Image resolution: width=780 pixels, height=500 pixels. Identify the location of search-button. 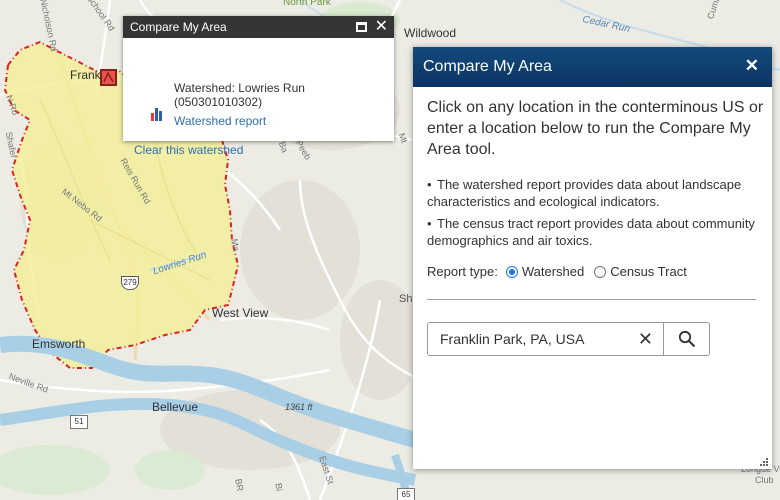
(686, 339).